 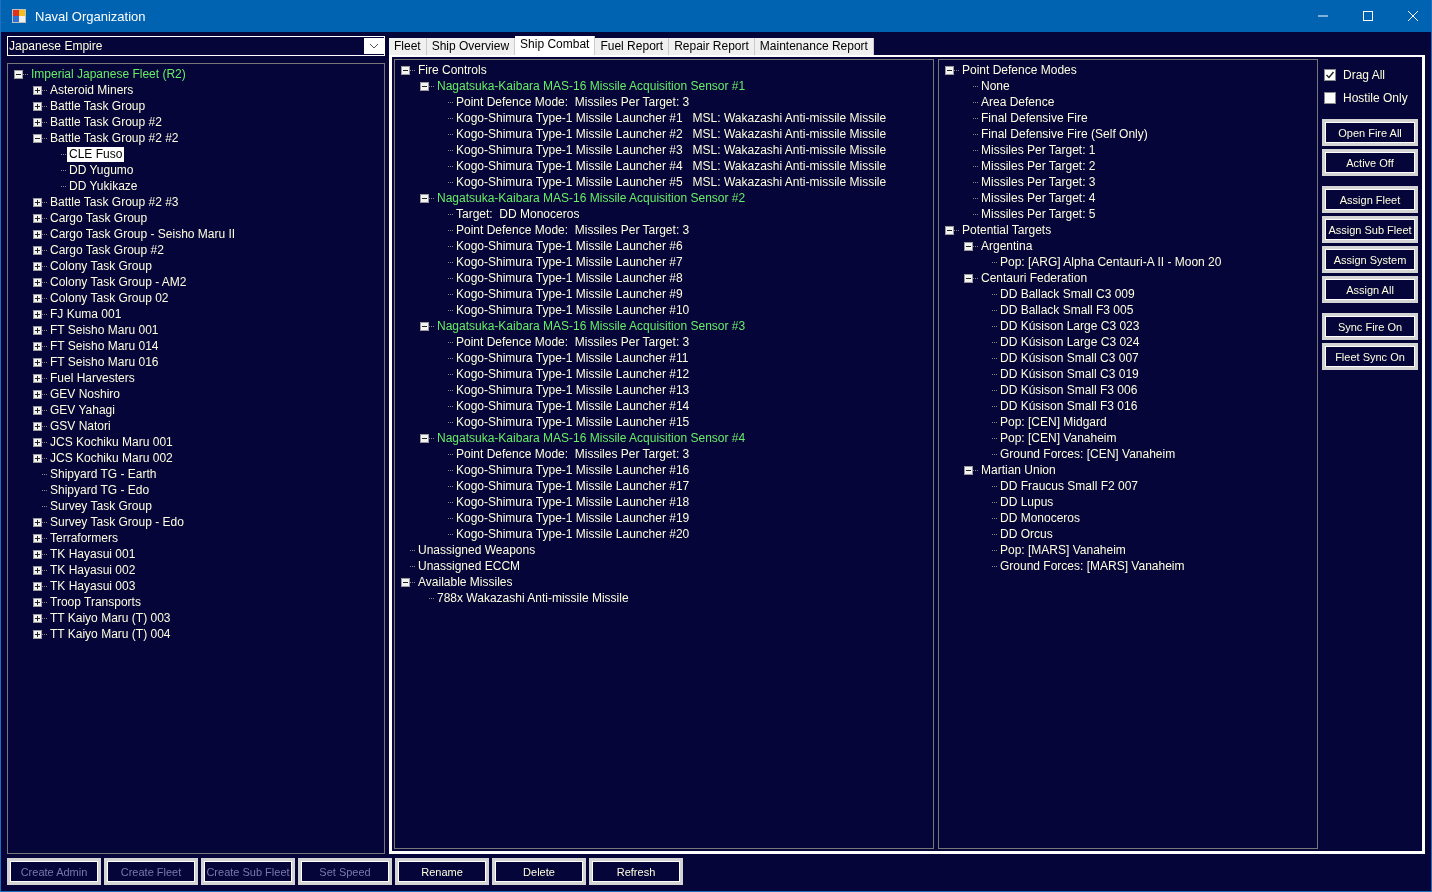 I want to click on side-button: Active Off, so click(x=1370, y=162).